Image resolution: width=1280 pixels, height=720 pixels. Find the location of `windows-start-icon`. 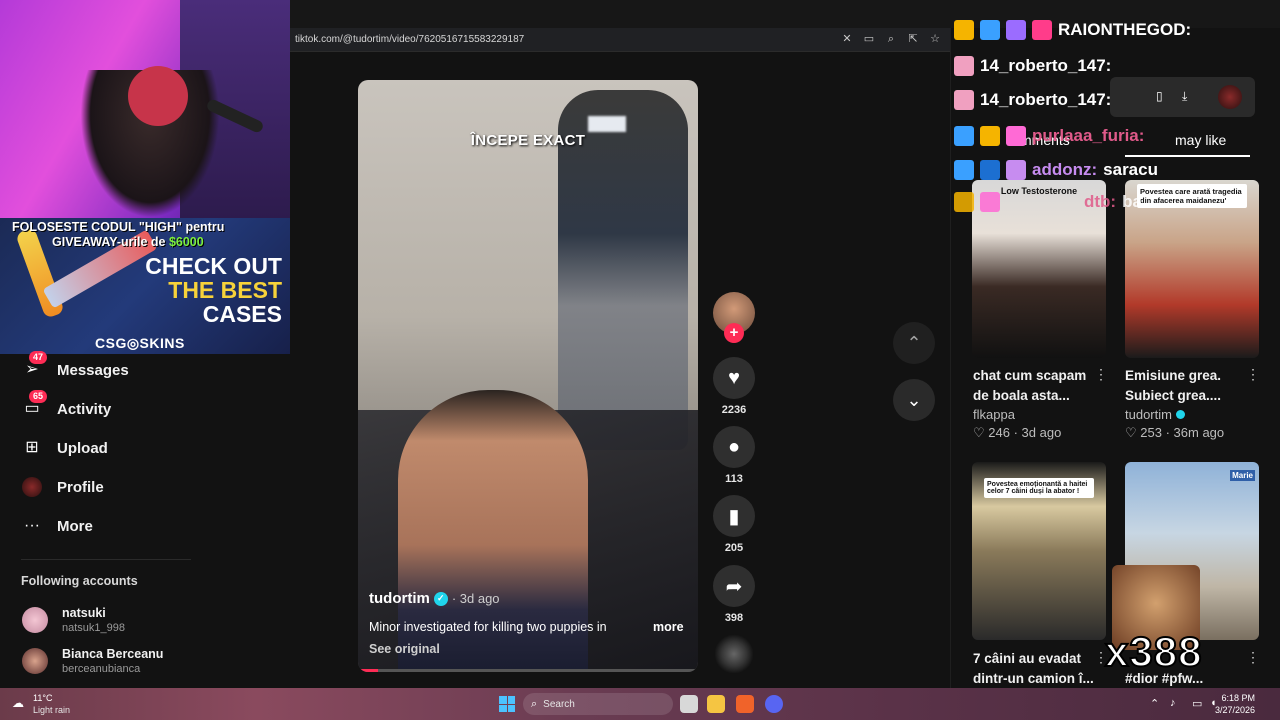

windows-start-icon is located at coordinates (507, 704).